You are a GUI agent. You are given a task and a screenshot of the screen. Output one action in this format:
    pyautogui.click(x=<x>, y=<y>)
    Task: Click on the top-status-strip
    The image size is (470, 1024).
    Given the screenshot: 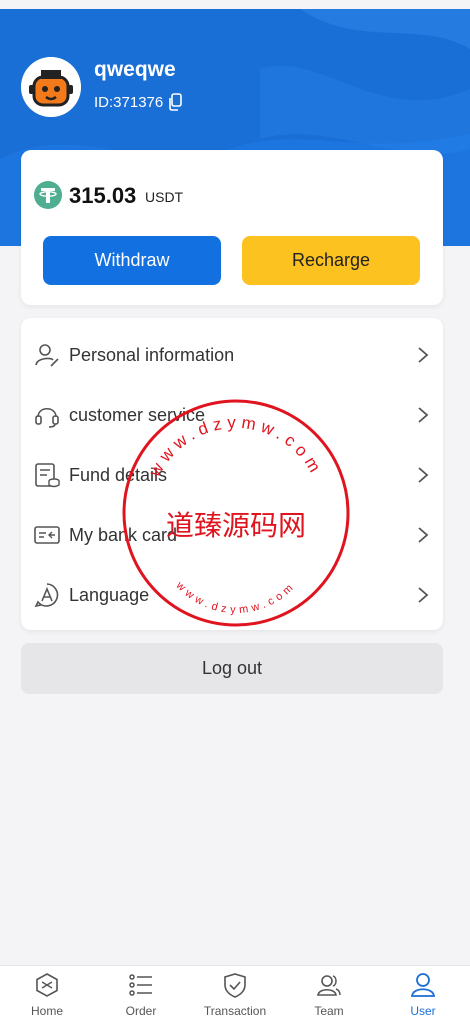 What is the action you would take?
    pyautogui.click(x=235, y=4)
    